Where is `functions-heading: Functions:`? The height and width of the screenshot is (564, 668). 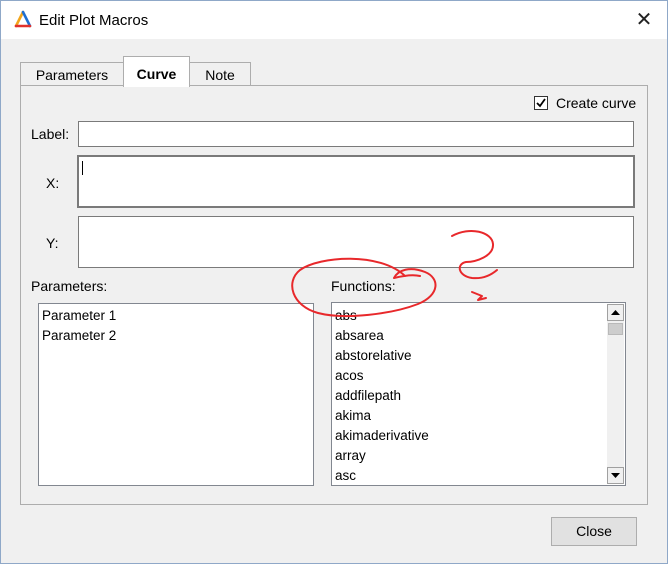 functions-heading: Functions: is located at coordinates (363, 286).